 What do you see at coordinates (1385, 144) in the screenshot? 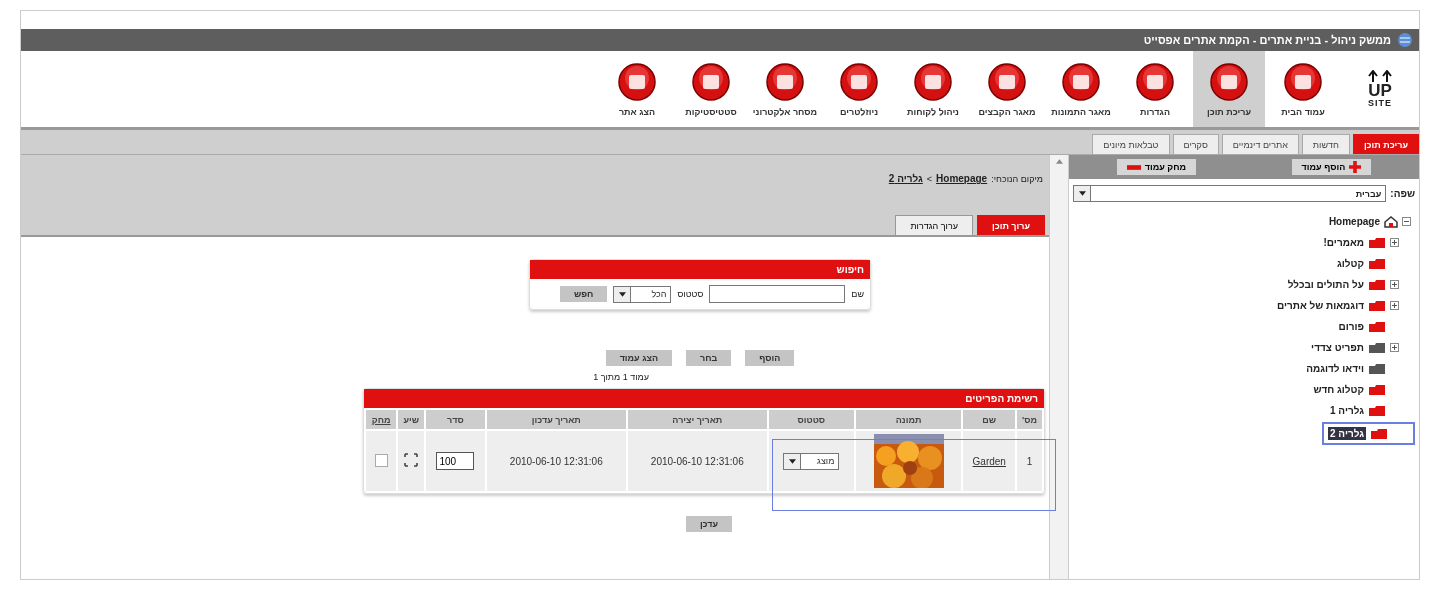
I see `tab: עריכת תוכן` at bounding box center [1385, 144].